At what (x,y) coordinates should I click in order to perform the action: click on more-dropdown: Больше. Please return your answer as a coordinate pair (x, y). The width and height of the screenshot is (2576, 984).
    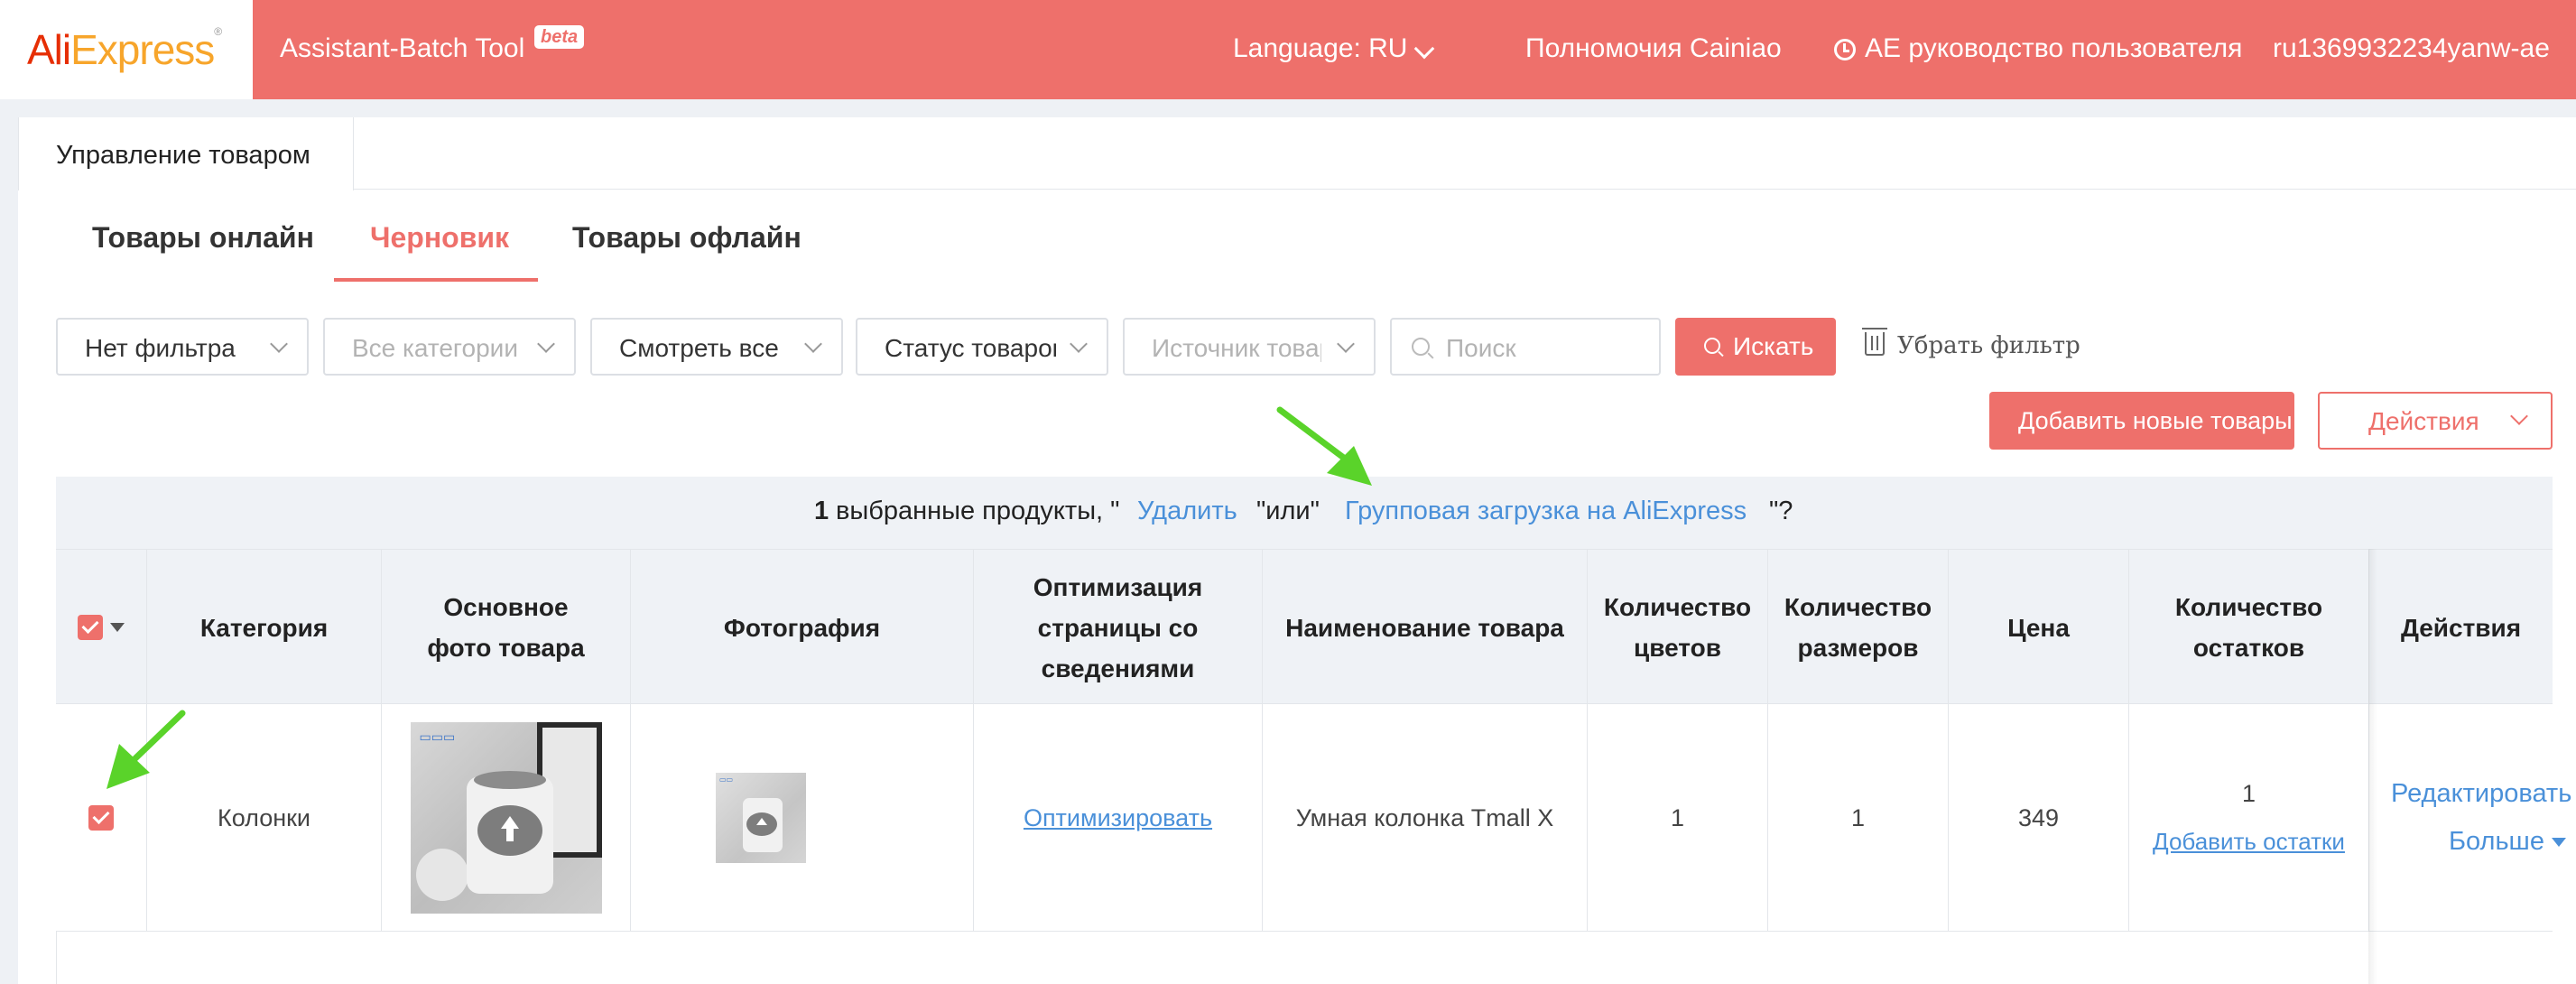
    Looking at the image, I should click on (2507, 842).